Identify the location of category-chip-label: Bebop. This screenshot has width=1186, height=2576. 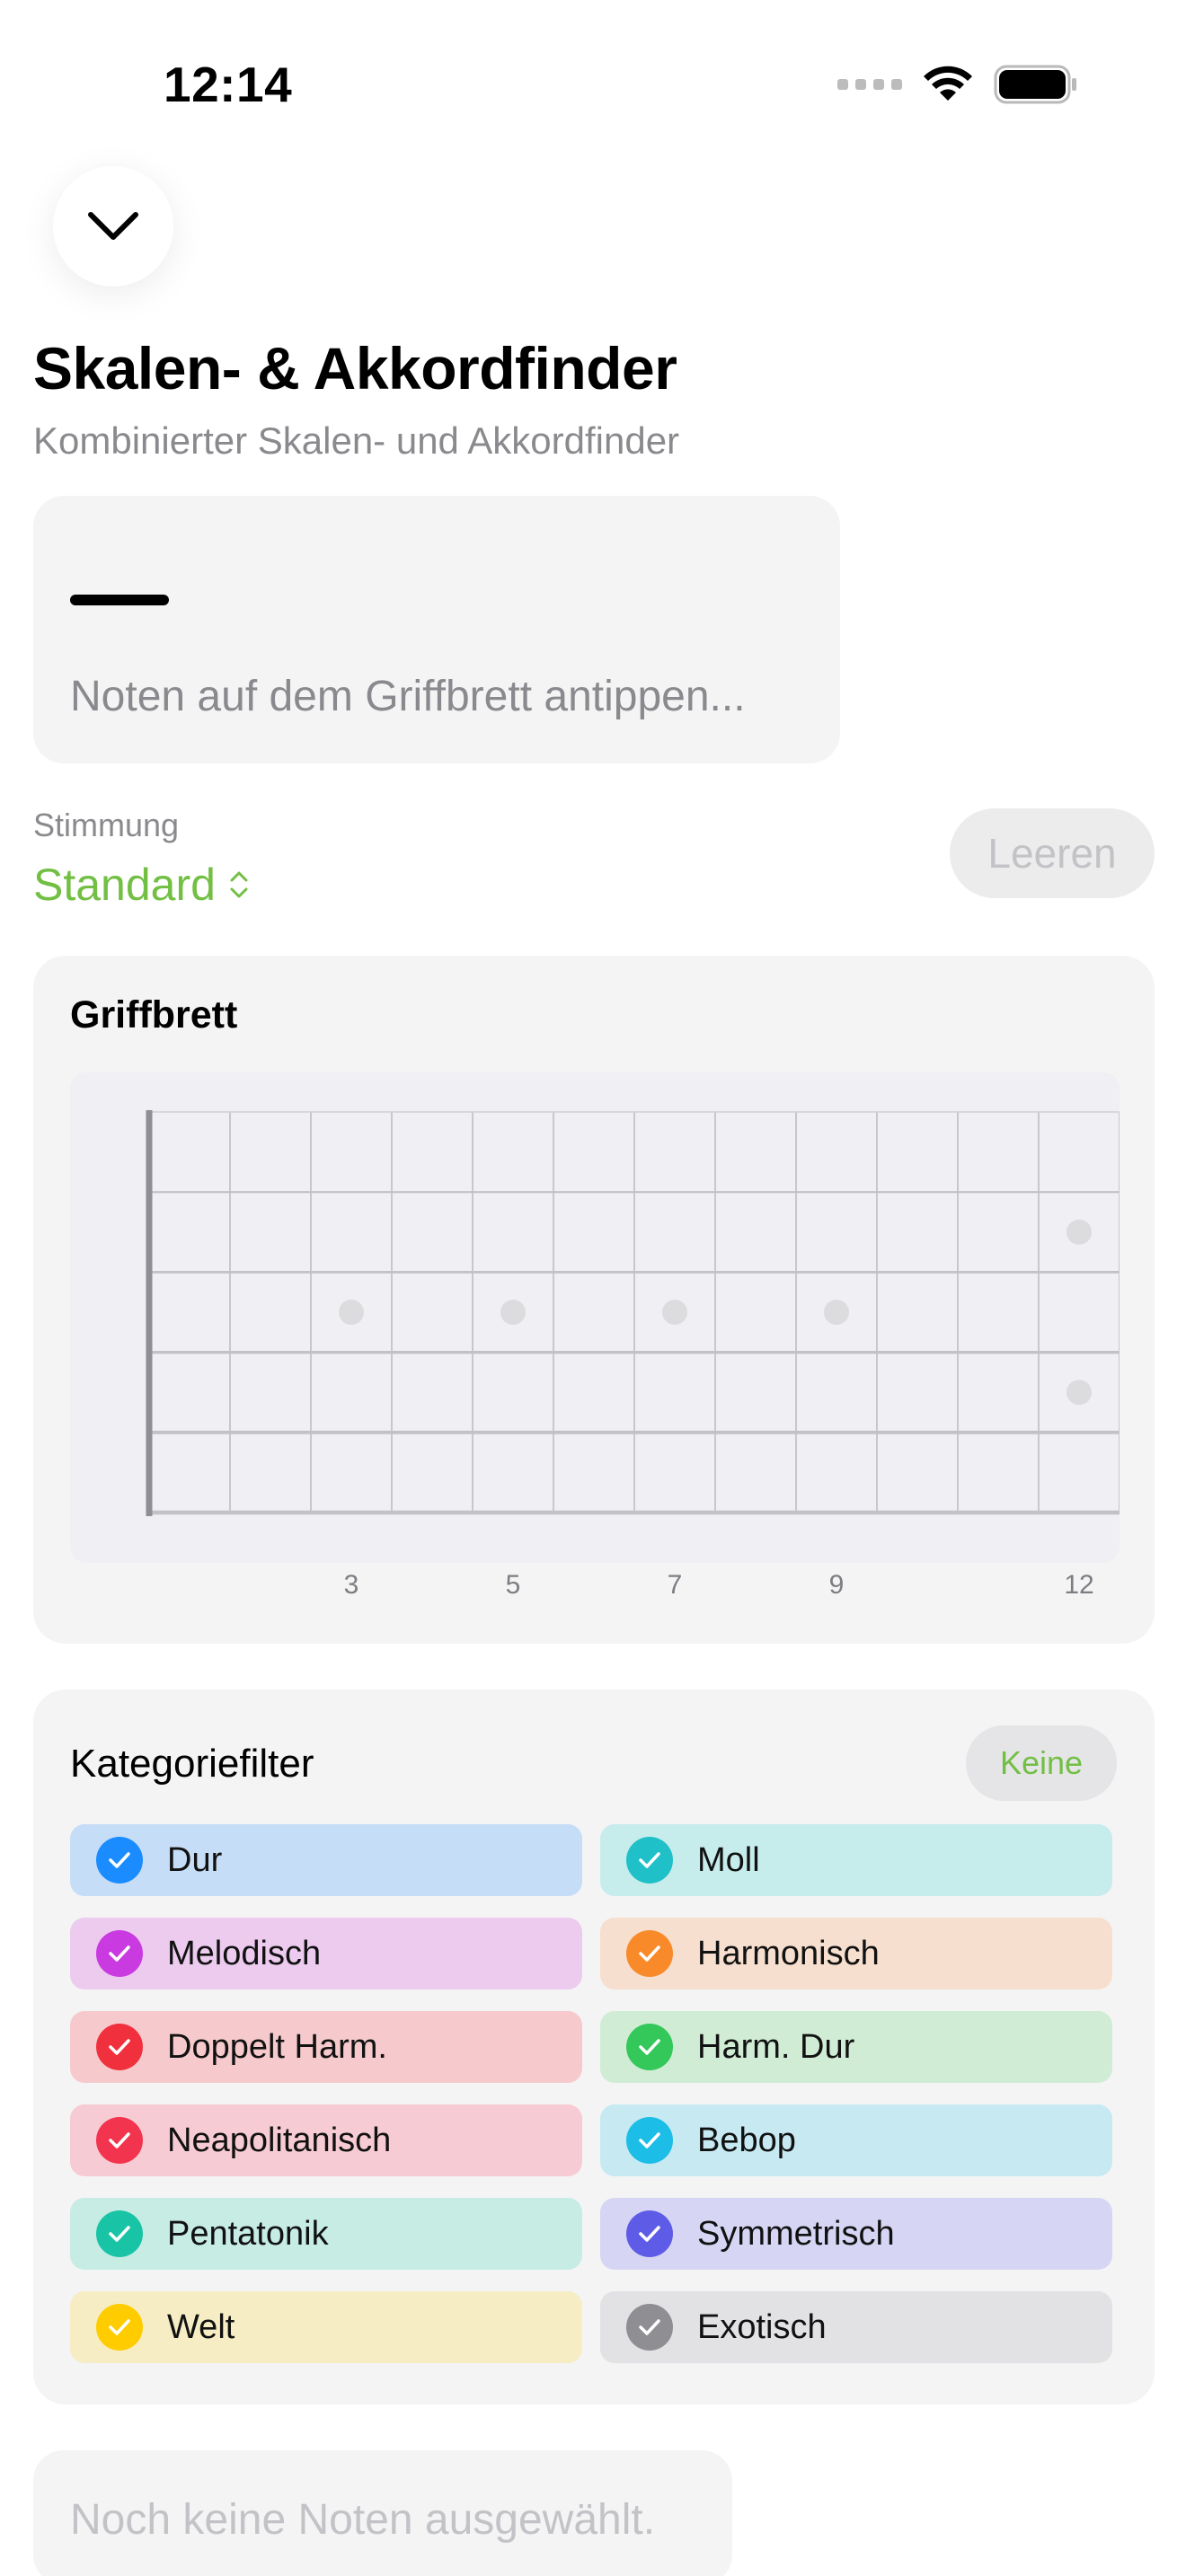
(746, 2140).